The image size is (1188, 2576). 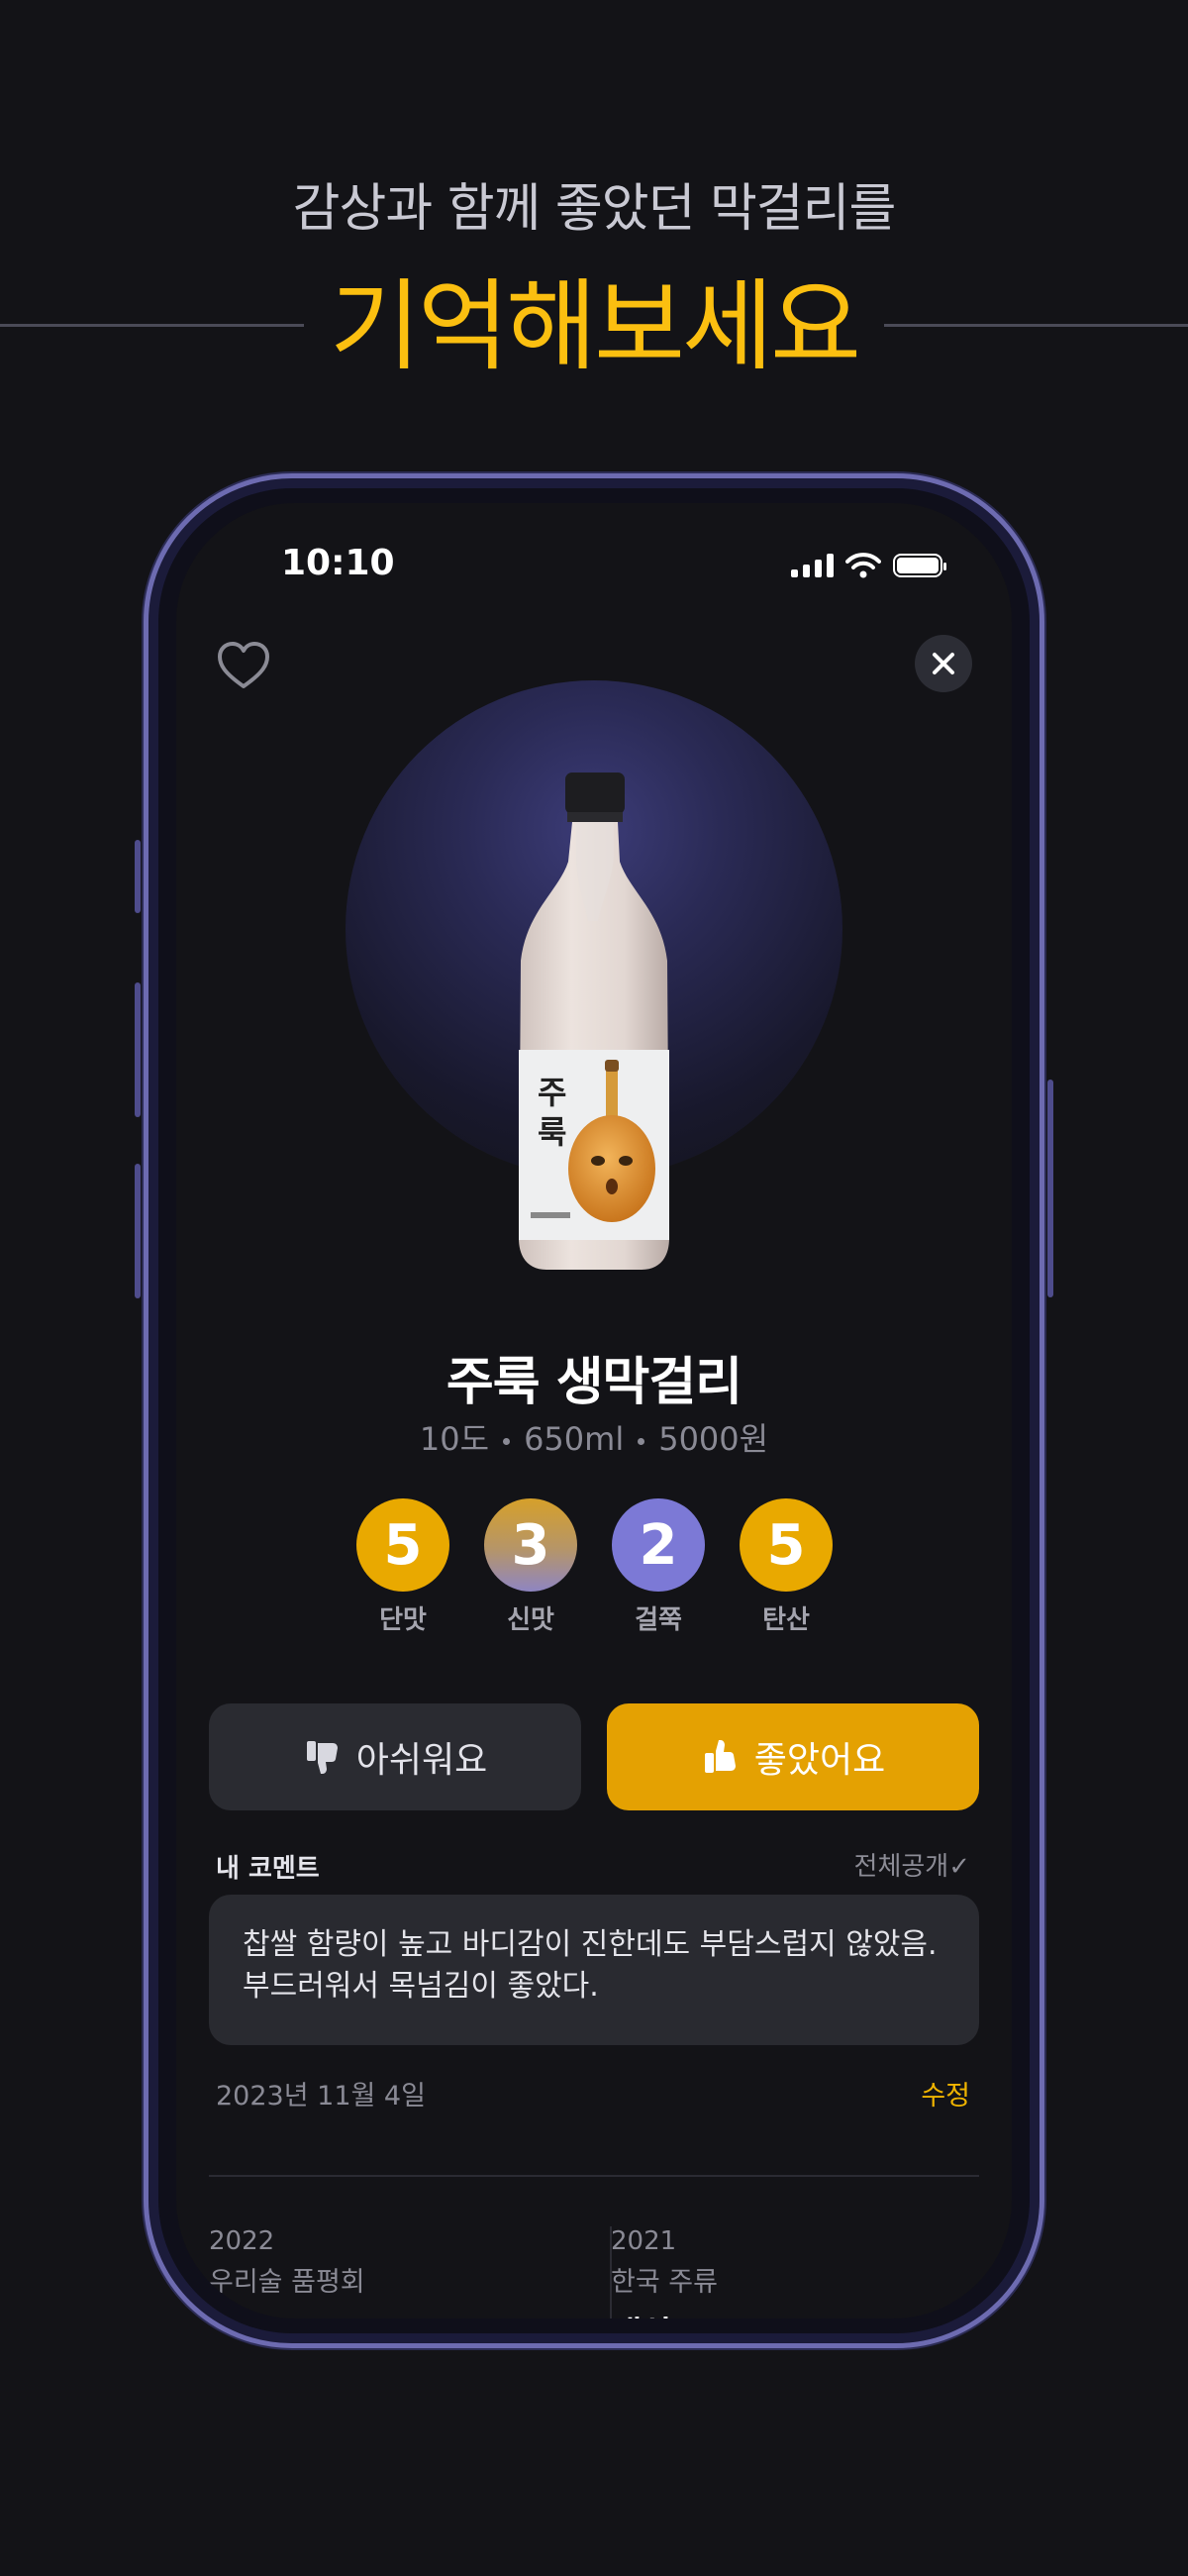 What do you see at coordinates (595, 209) in the screenshot?
I see `headline-subtitle: 감상과 함께 좋았던 막걸리를` at bounding box center [595, 209].